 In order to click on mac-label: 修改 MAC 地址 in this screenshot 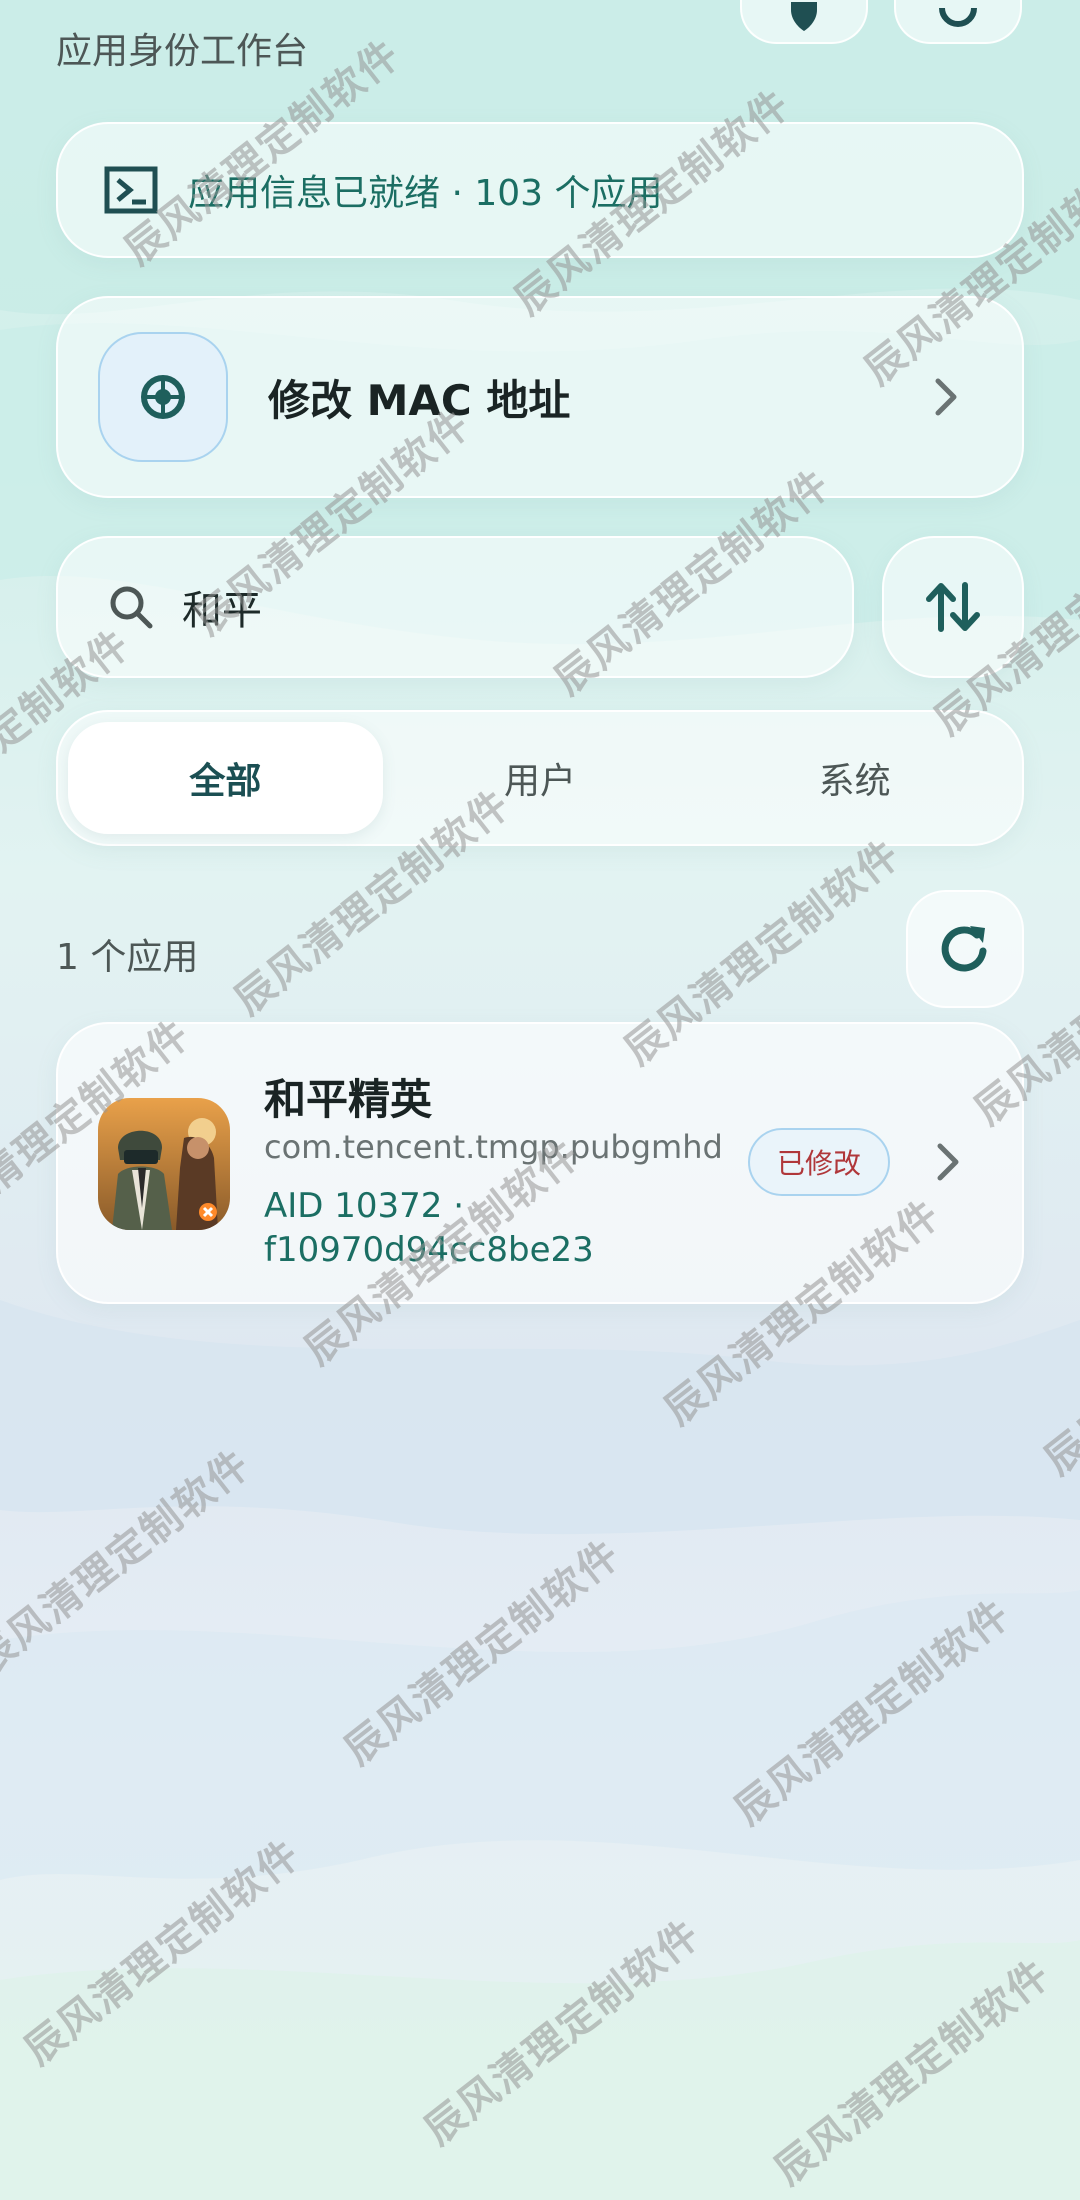, I will do `click(419, 400)`.